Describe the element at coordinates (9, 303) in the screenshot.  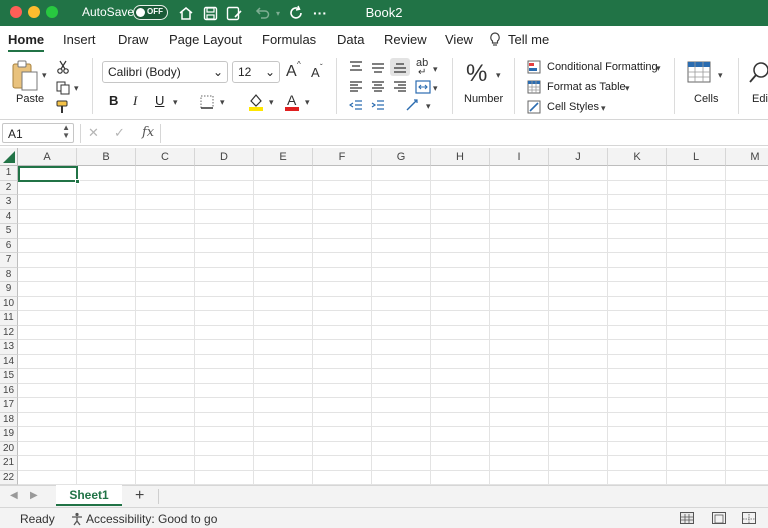
I see `row-header: 10` at that location.